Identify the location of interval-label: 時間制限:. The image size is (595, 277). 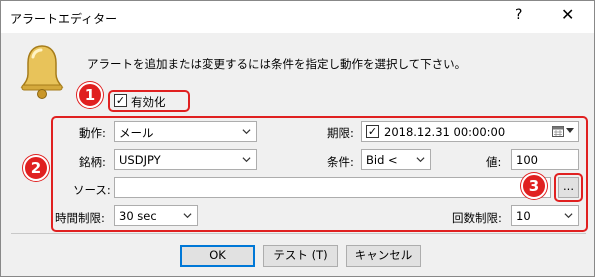
(80, 218).